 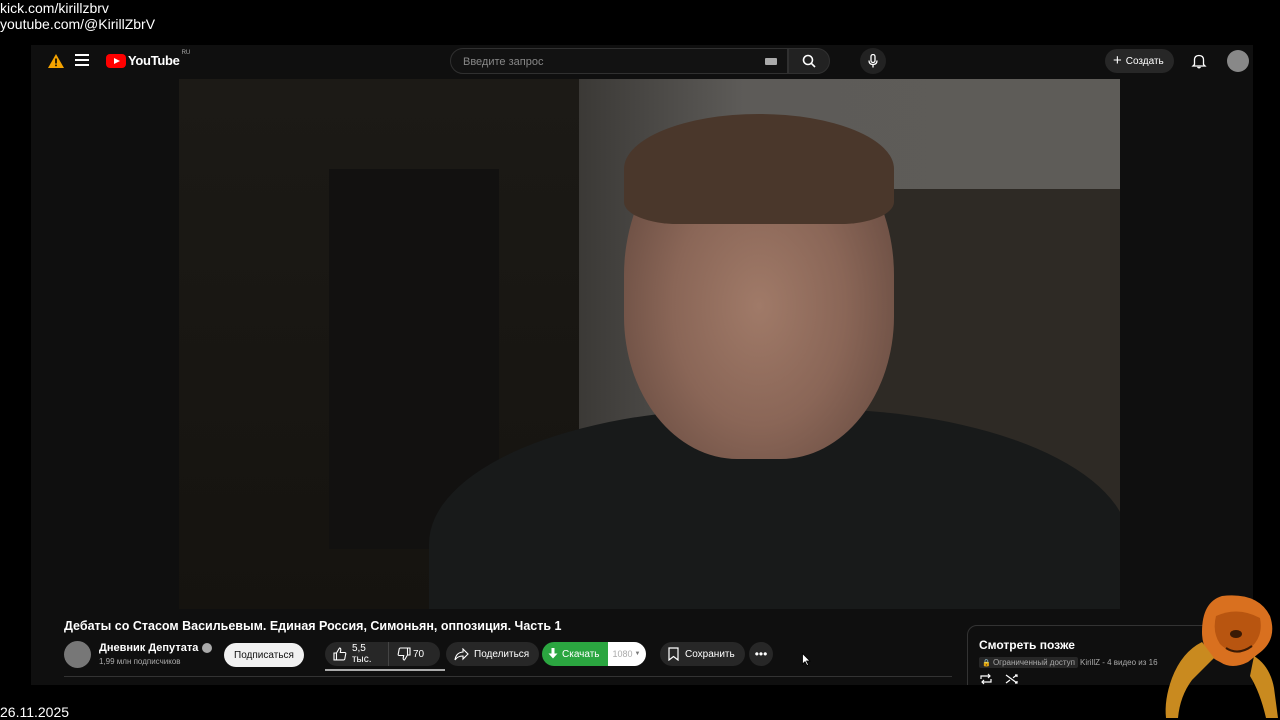 I want to click on search-input, so click(x=608, y=62).